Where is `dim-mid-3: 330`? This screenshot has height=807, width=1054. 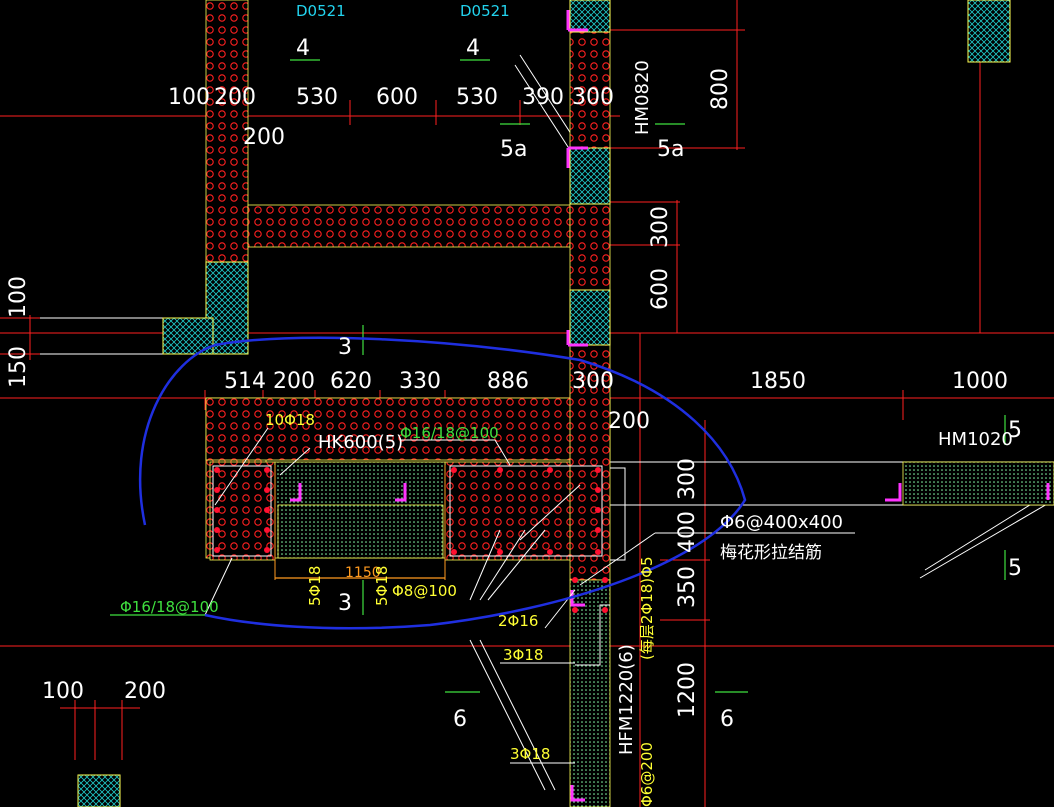
dim-mid-3: 330 is located at coordinates (420, 381).